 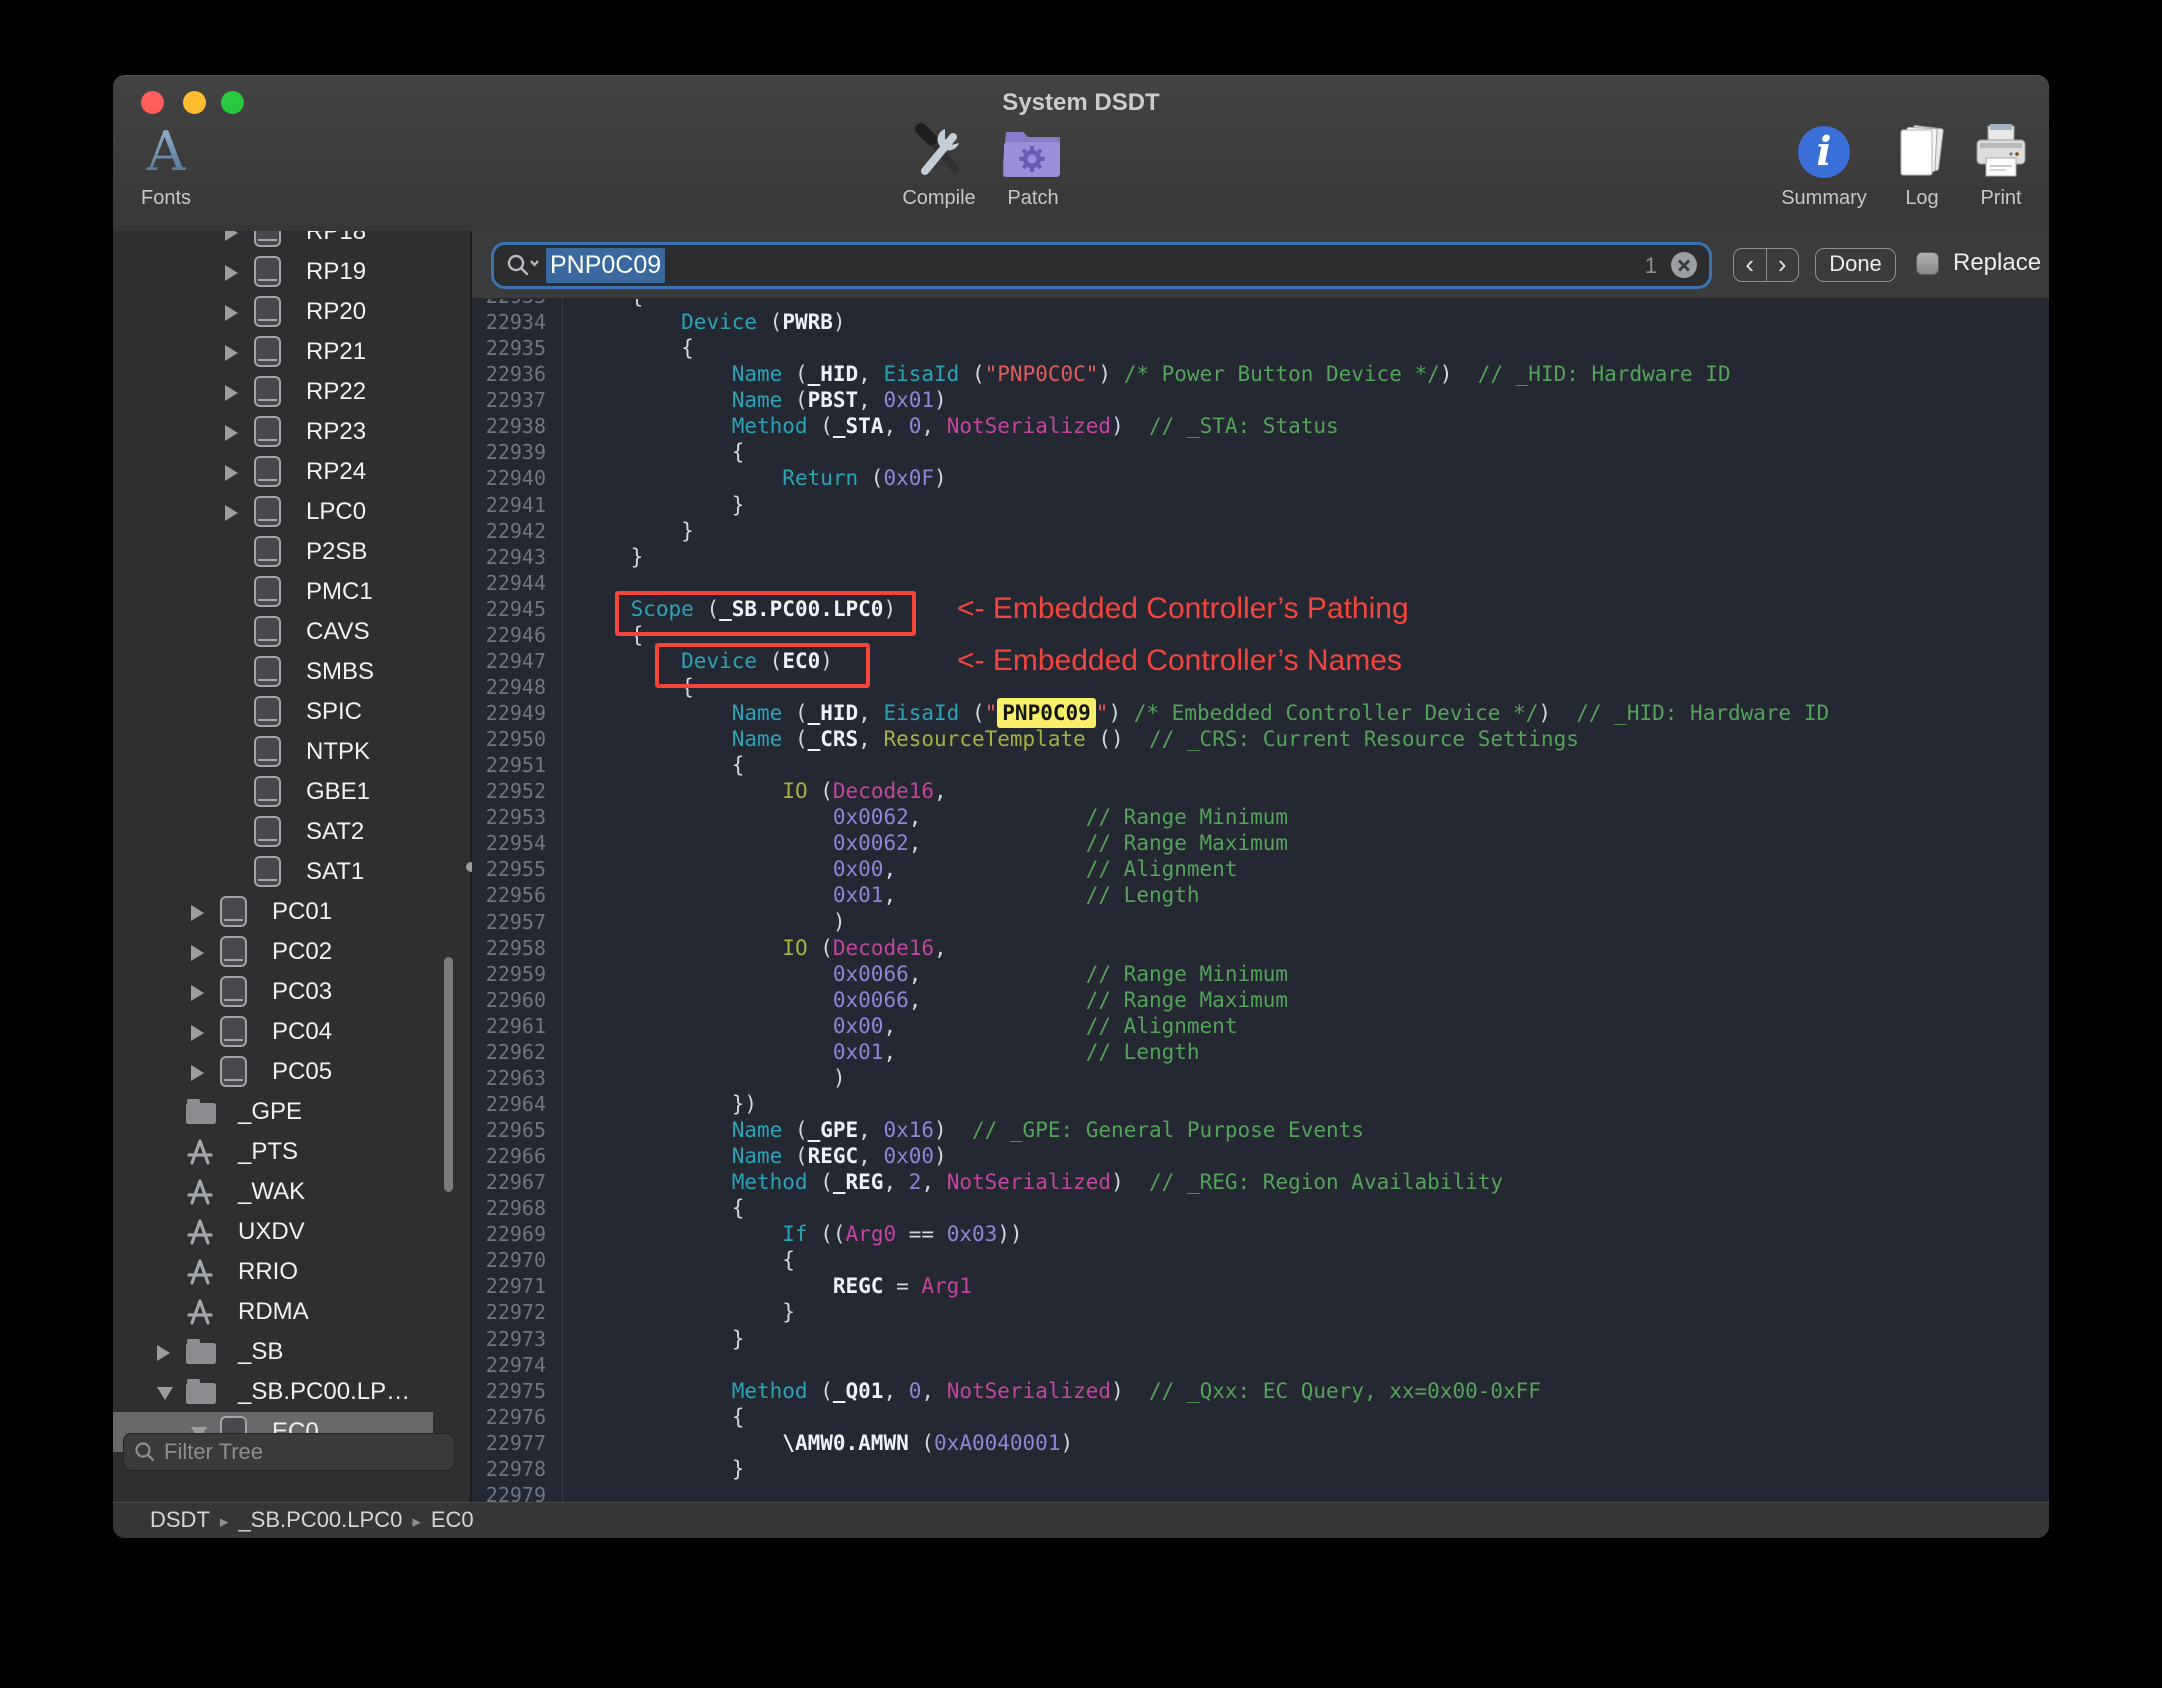 What do you see at coordinates (273, 1272) in the screenshot?
I see `sidebar-item-rrio: RRIO` at bounding box center [273, 1272].